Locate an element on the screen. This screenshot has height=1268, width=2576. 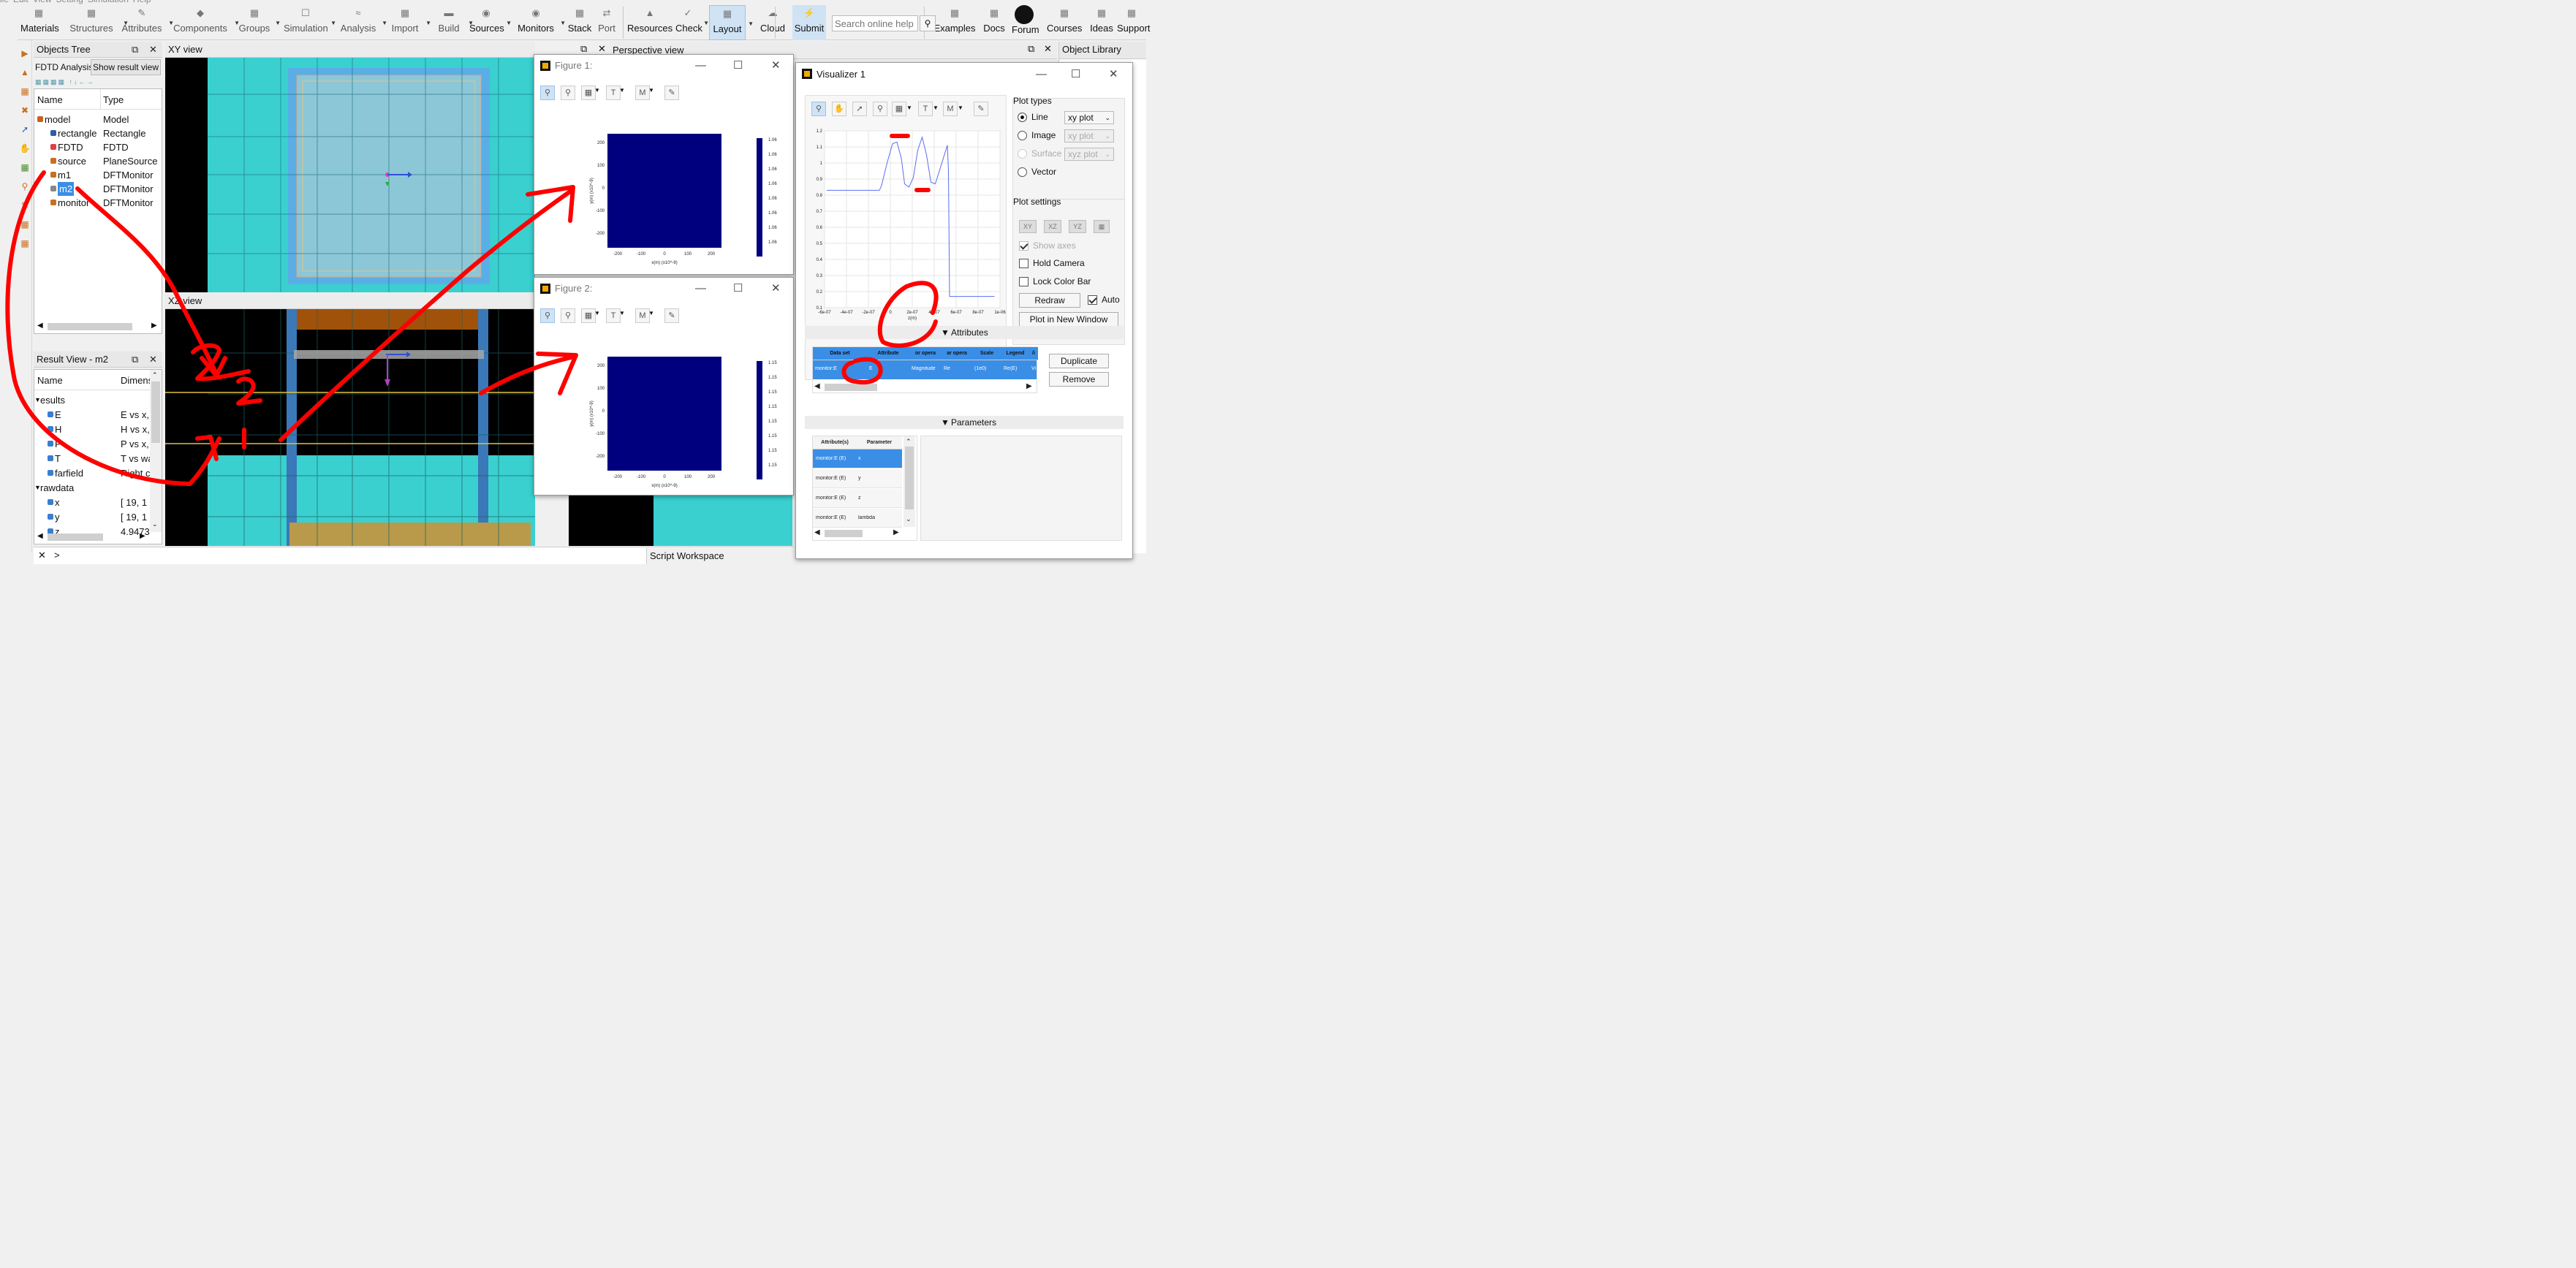
tree-hscroll: ◀ ▶ is located at coordinates (97, 327).